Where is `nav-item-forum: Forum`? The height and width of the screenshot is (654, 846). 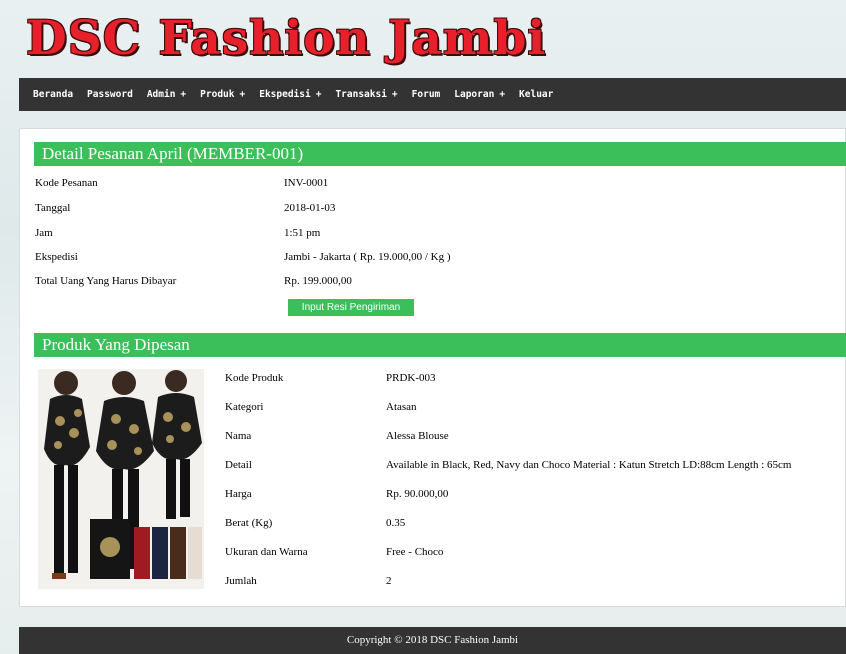 nav-item-forum: Forum is located at coordinates (426, 94).